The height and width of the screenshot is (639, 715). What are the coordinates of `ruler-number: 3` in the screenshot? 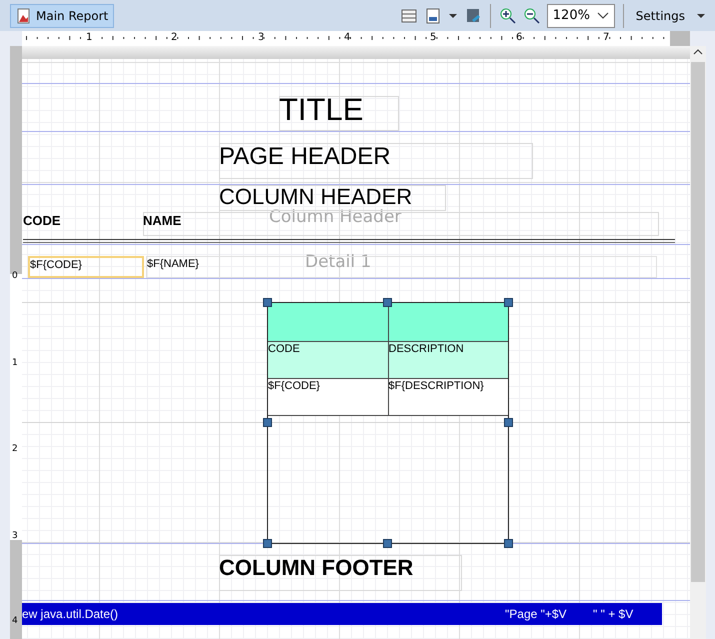 It's located at (15, 536).